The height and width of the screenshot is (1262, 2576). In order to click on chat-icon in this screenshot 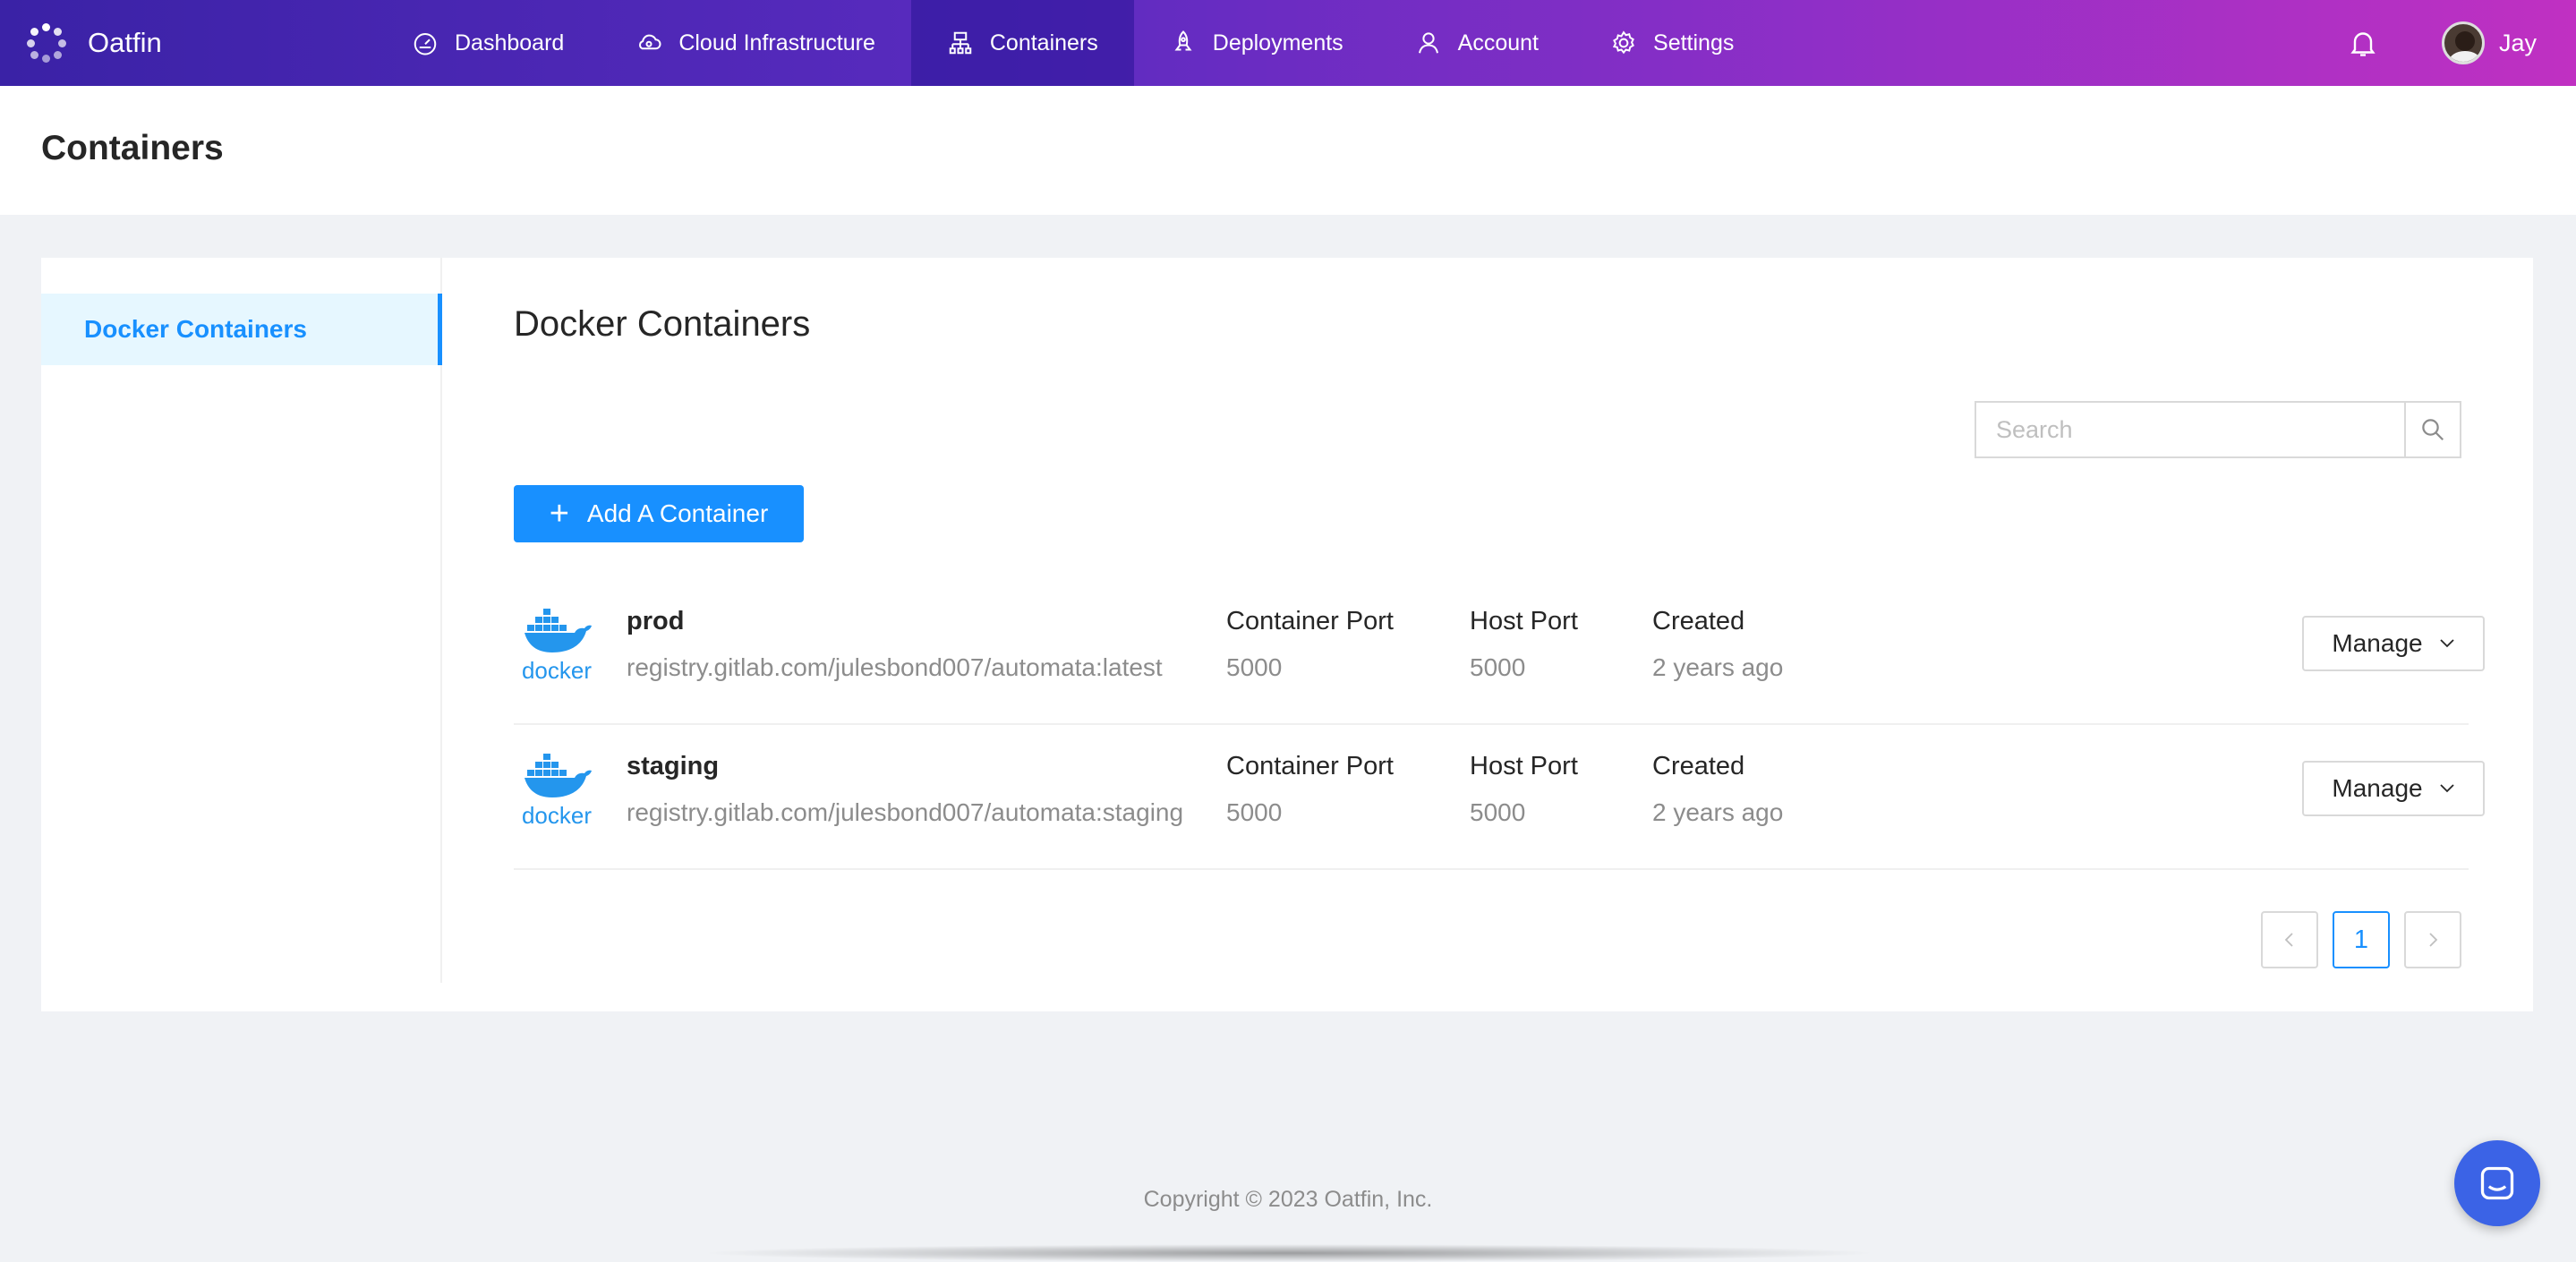, I will do `click(2497, 1183)`.